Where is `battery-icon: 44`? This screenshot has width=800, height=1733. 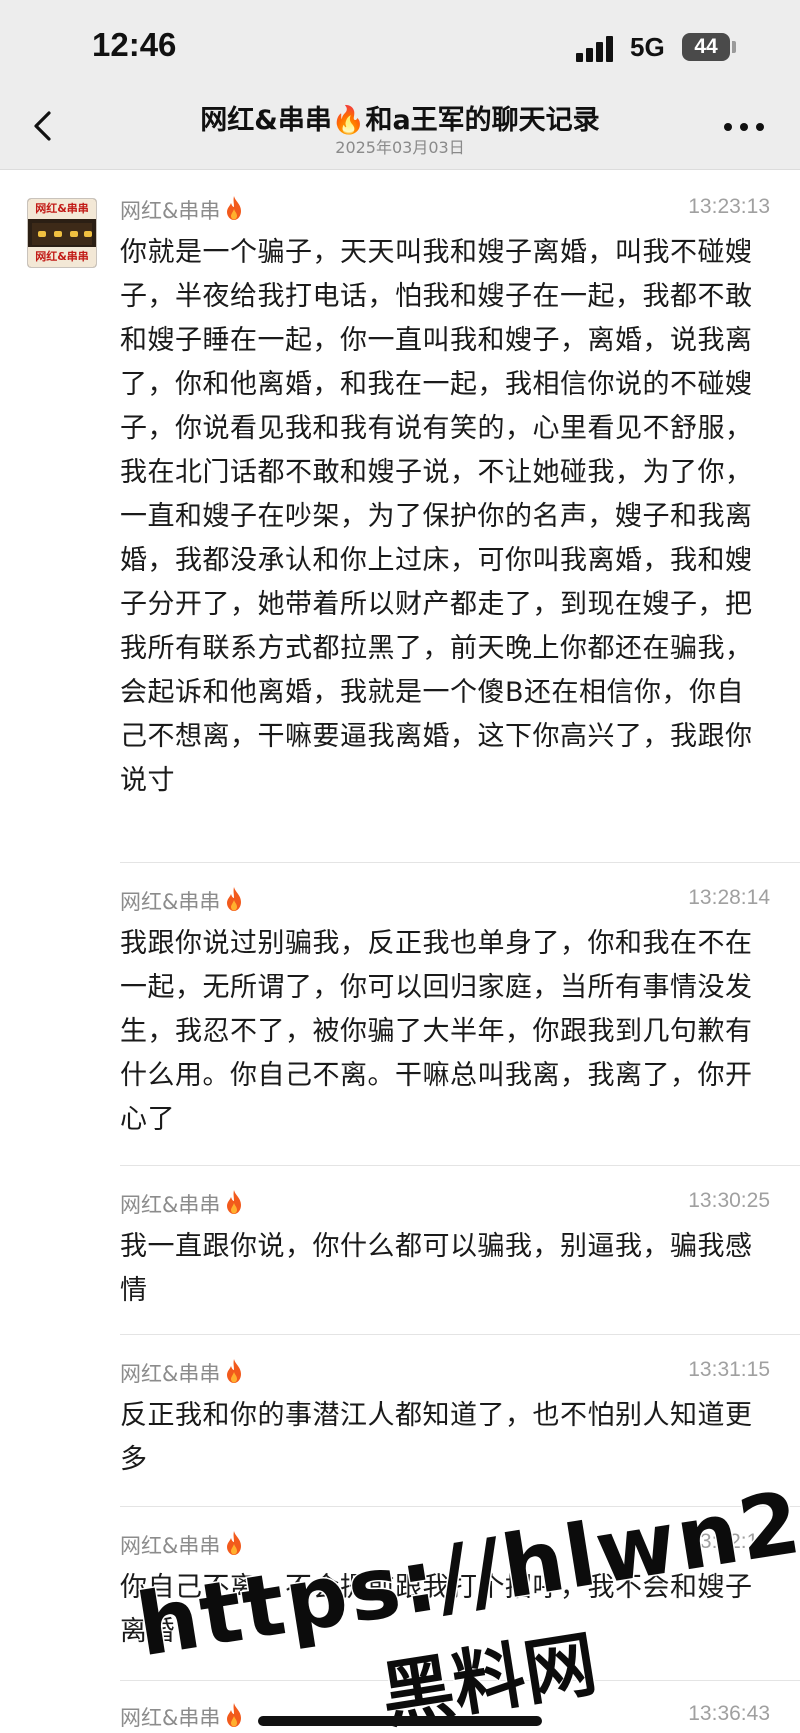
battery-icon: 44 is located at coordinates (706, 47).